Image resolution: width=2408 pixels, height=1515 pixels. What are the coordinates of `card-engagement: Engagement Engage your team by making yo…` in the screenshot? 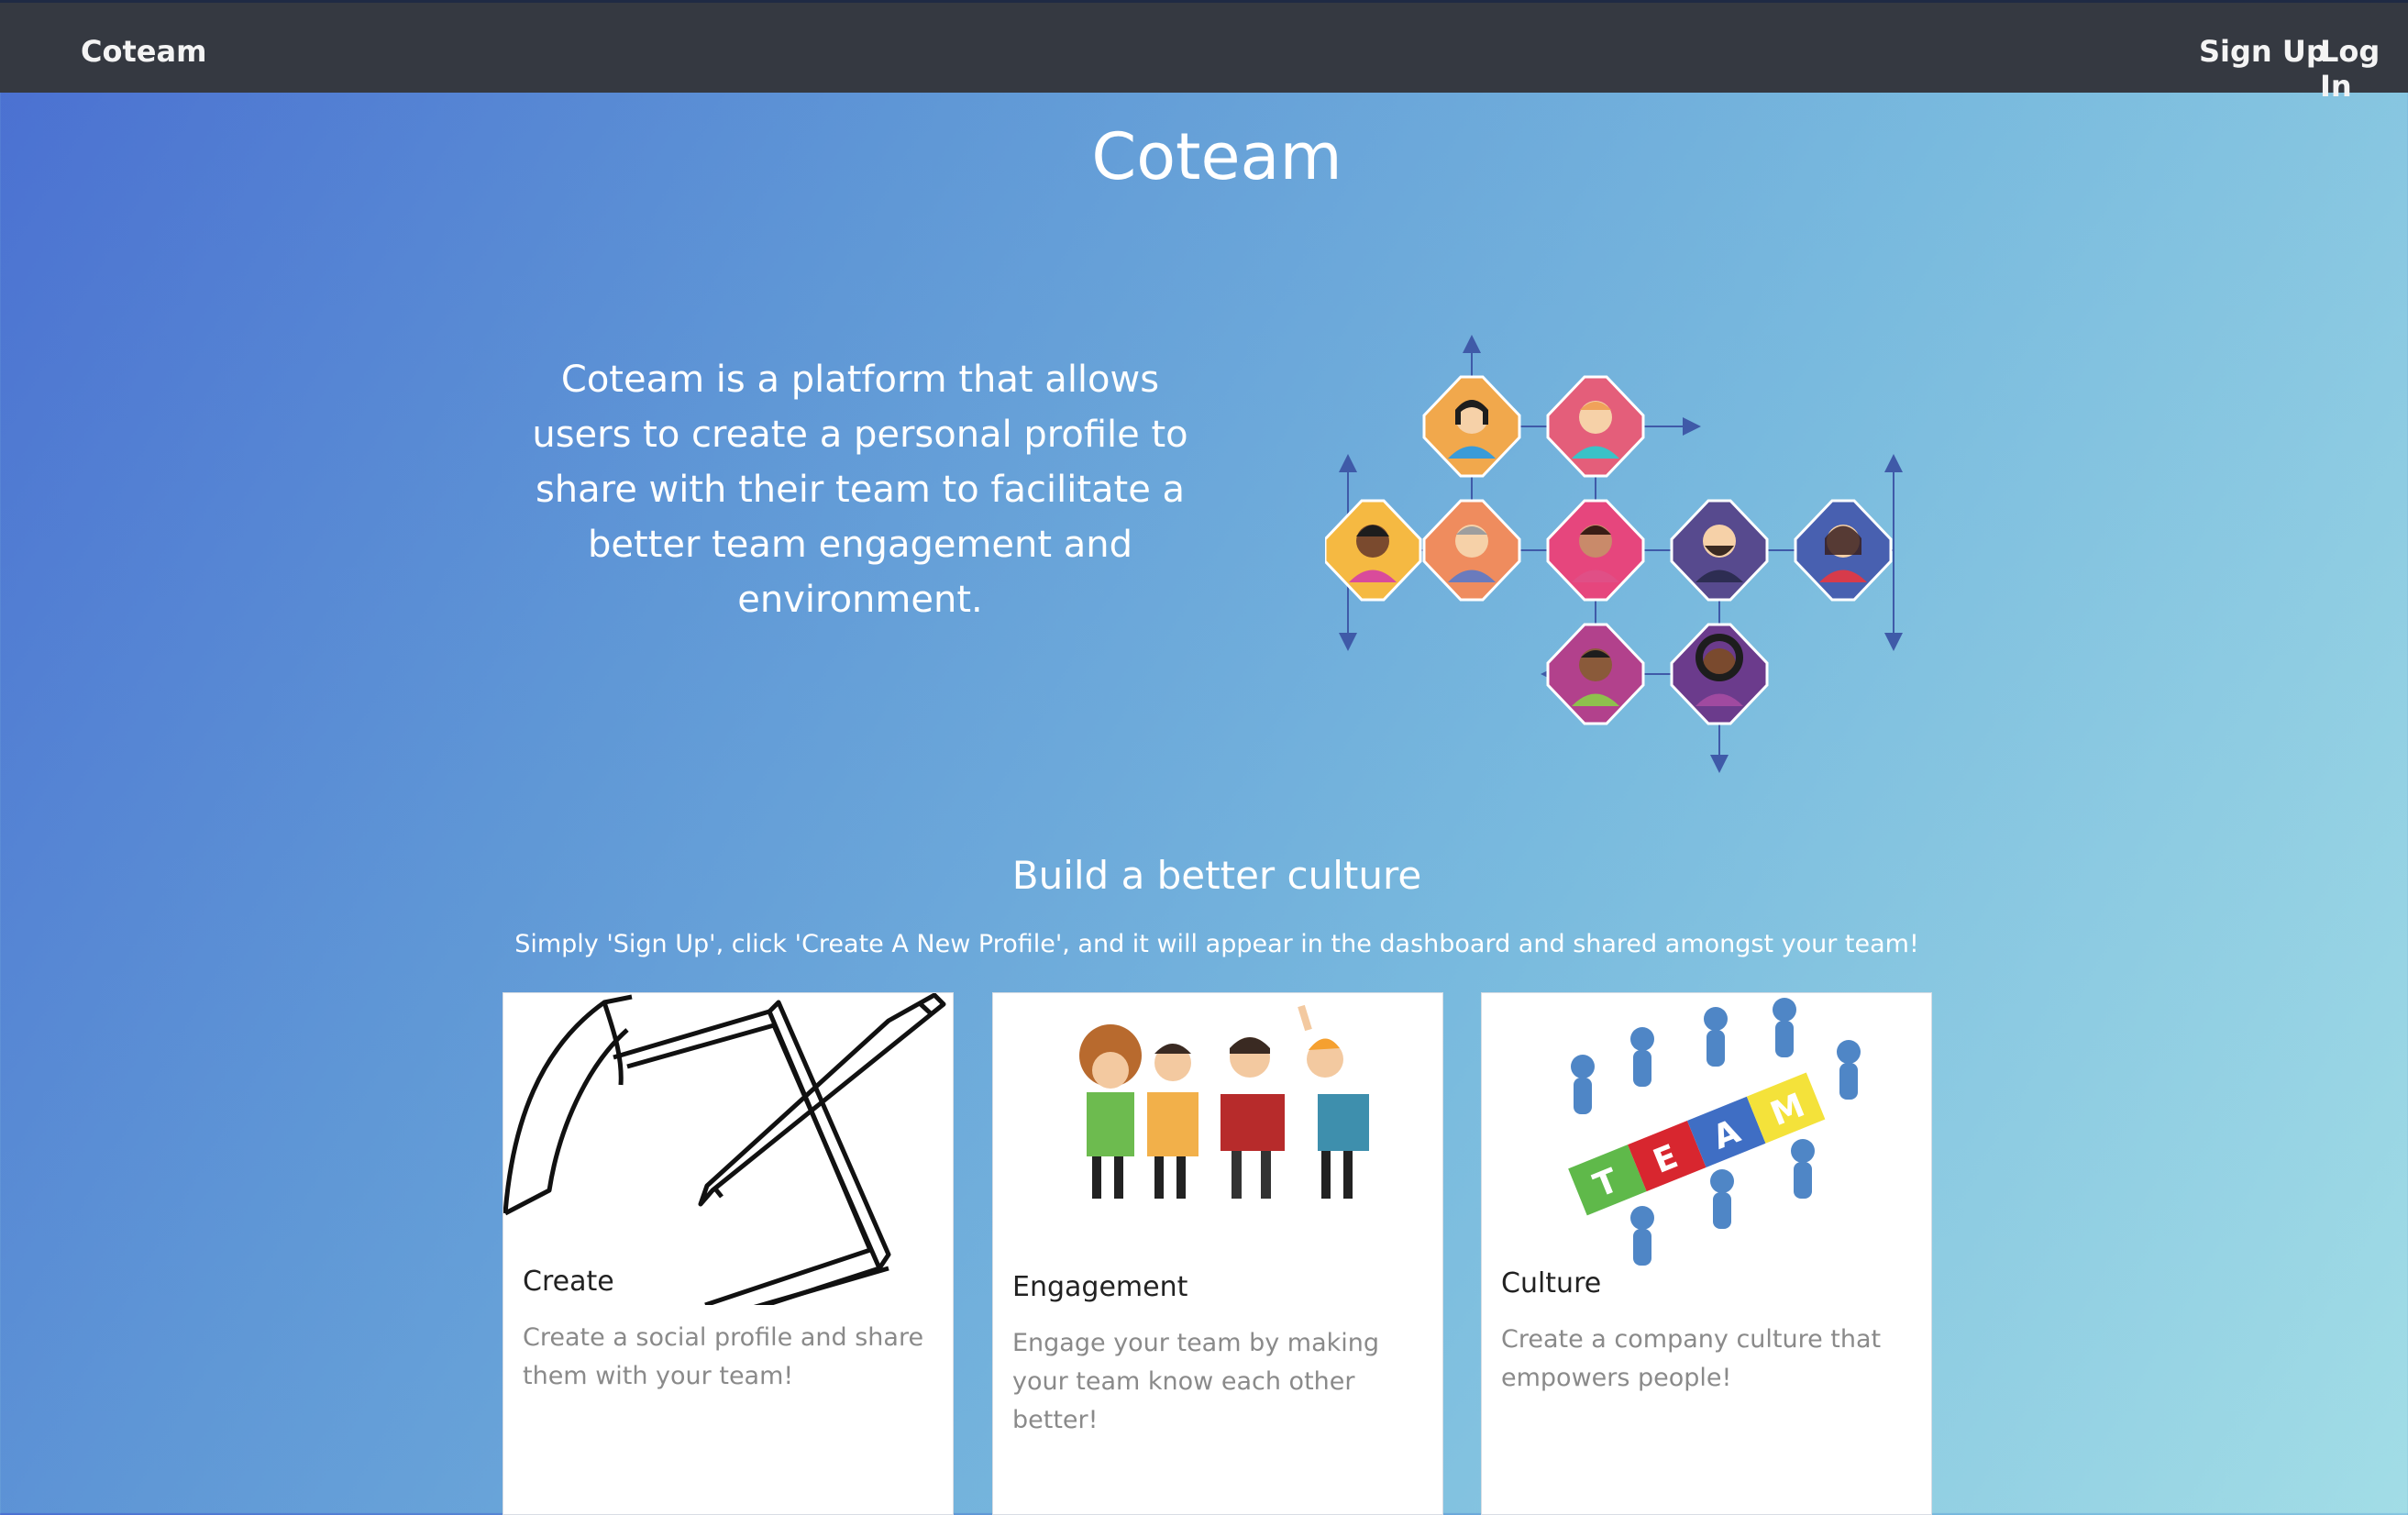 It's located at (1217, 1253).